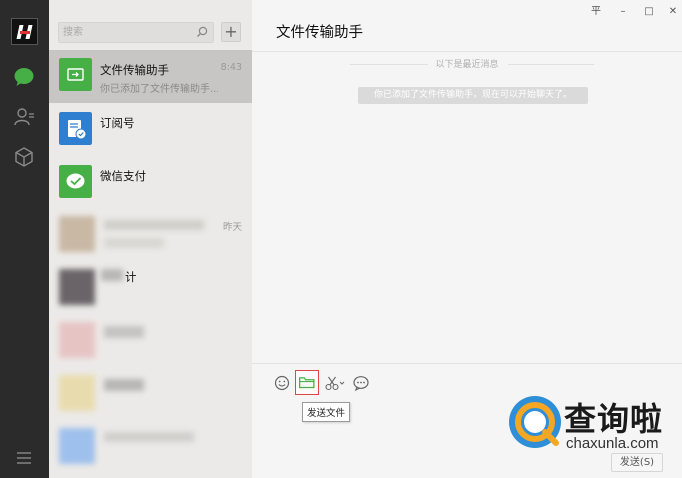 Image resolution: width=682 pixels, height=478 pixels. Describe the element at coordinates (150, 289) in the screenshot. I see `list-item: 计` at that location.